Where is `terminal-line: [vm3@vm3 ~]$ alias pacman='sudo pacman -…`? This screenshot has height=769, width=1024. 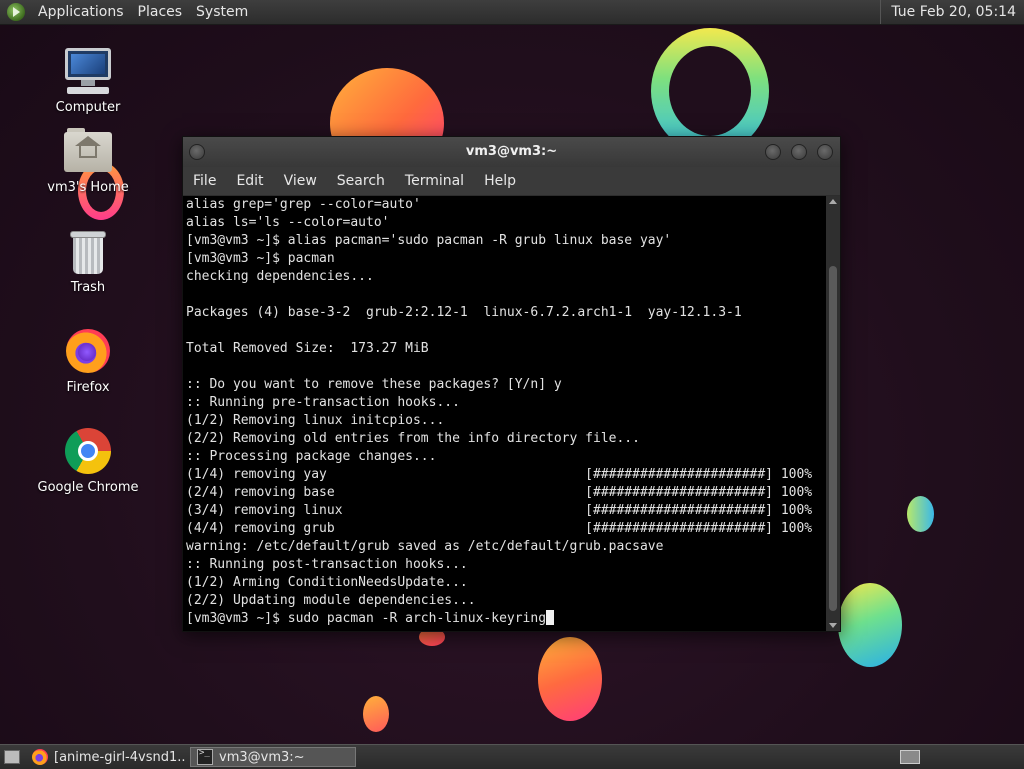
terminal-line: [vm3@vm3 ~]$ alias pacman='sudo pacman -… is located at coordinates (504, 241).